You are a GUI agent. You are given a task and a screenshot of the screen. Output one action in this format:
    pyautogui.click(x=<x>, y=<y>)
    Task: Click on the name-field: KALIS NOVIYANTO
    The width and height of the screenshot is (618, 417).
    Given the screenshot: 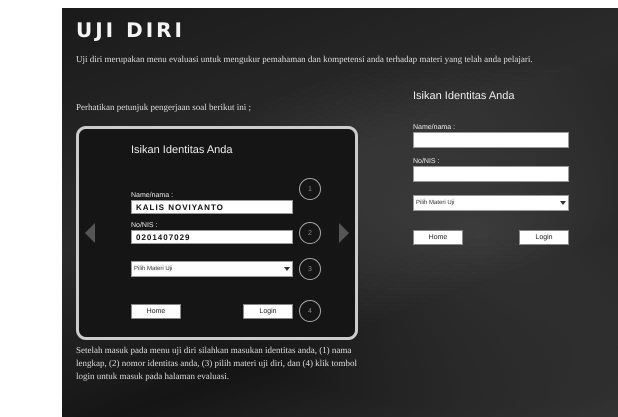 What is the action you would take?
    pyautogui.click(x=212, y=207)
    